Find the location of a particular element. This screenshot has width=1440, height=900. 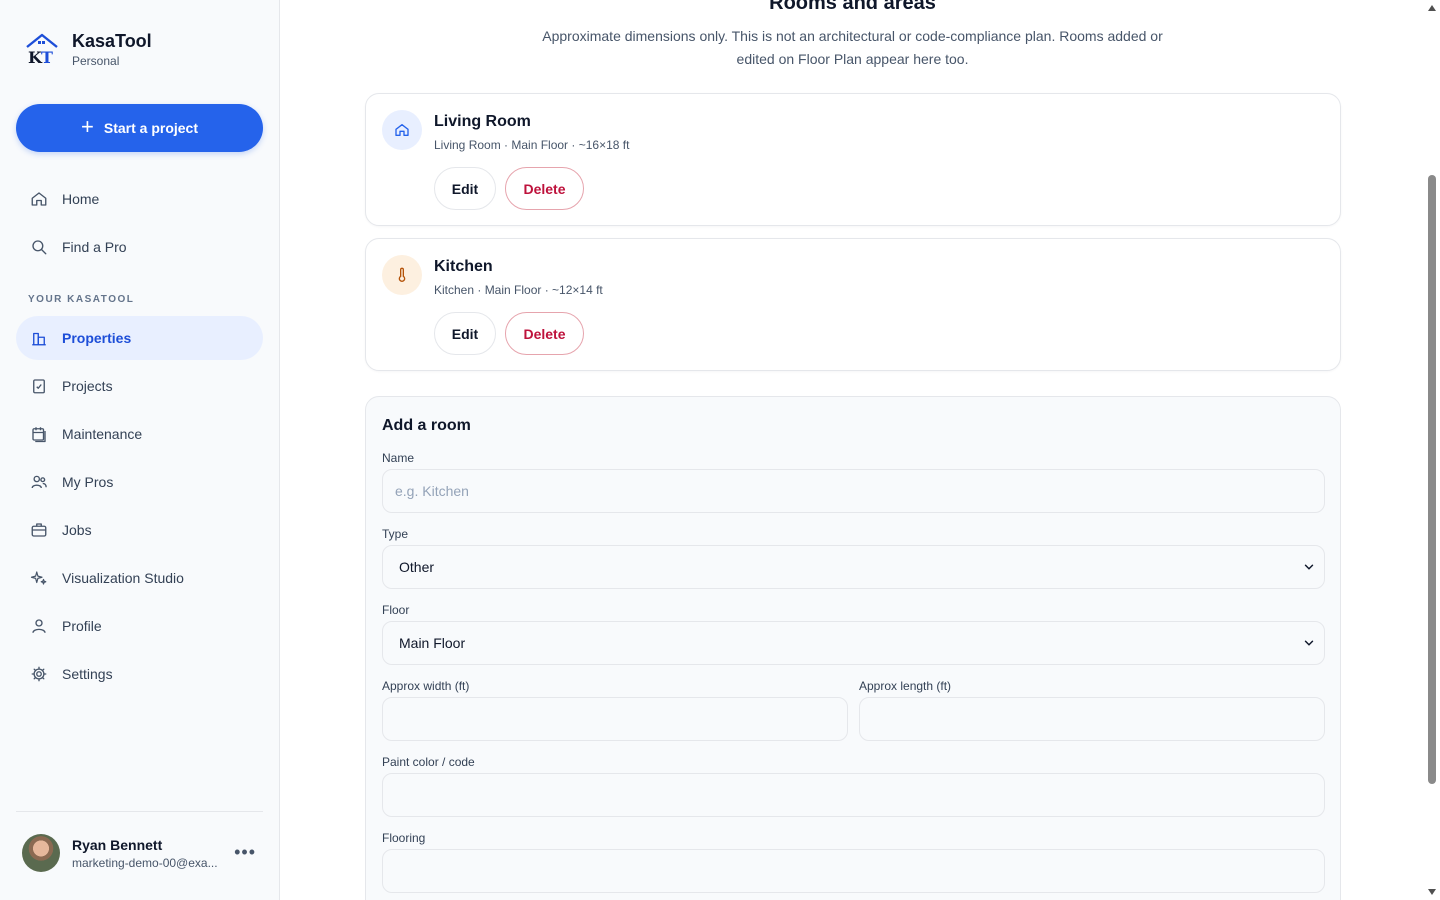

sidebar-divider is located at coordinates (139, 811).